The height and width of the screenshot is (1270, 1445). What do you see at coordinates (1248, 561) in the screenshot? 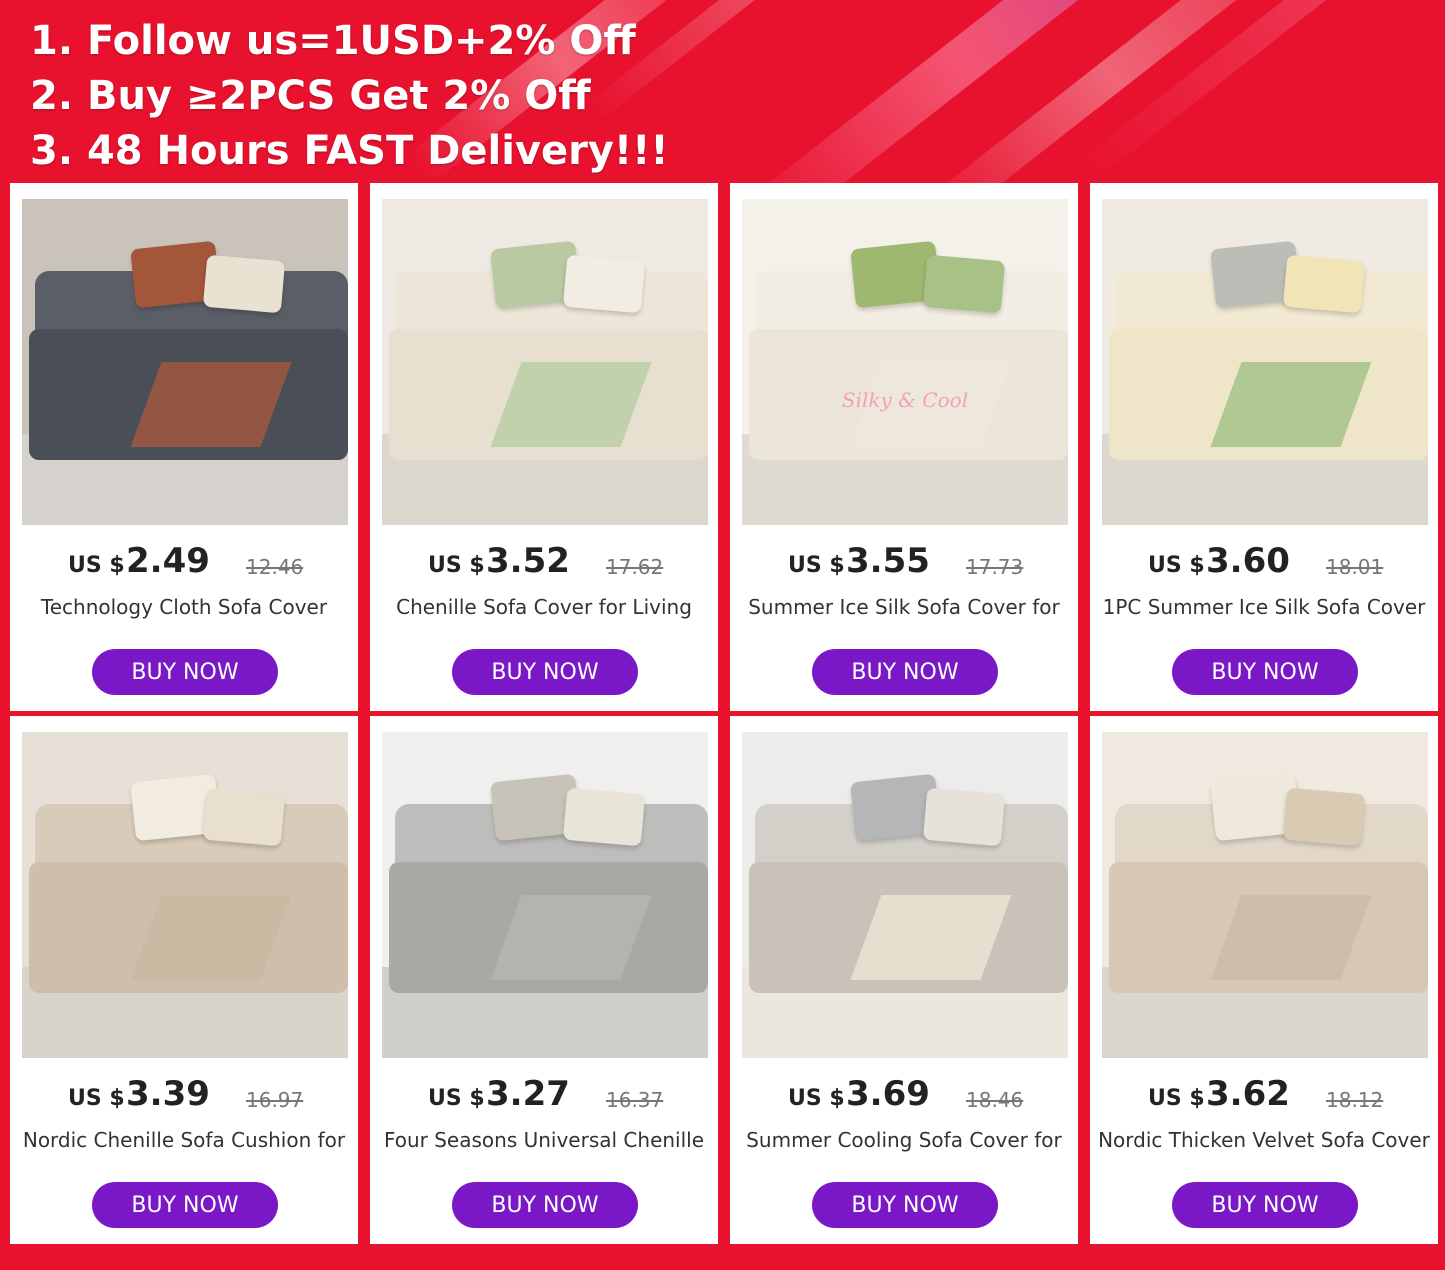
I see `sale-price: 3.60` at bounding box center [1248, 561].